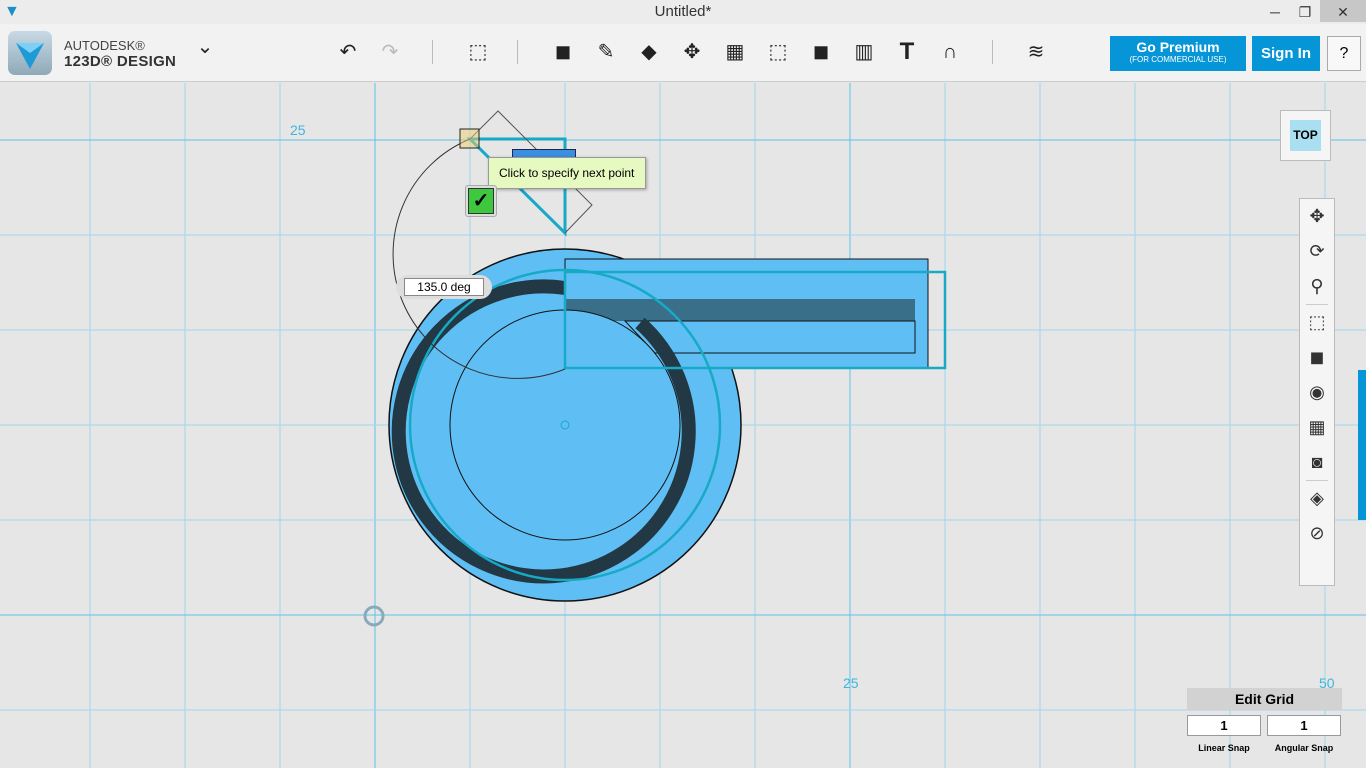 This screenshot has height=768, width=1366. Describe the element at coordinates (1224, 748) in the screenshot. I see `linear-snap-label: Linear Snap` at that location.